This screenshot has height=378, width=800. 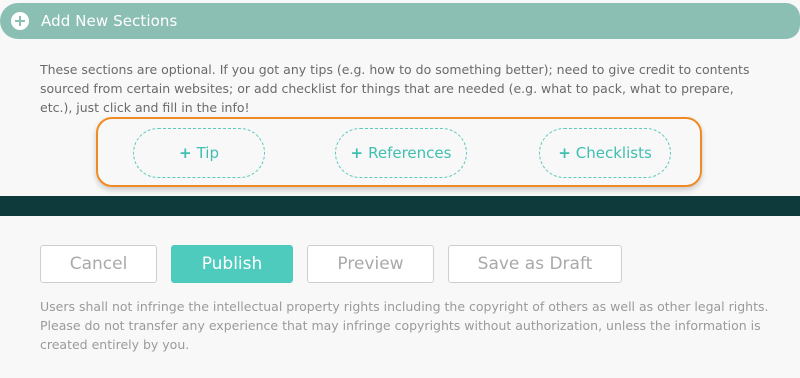 I want to click on publish-button: Publish, so click(x=232, y=264).